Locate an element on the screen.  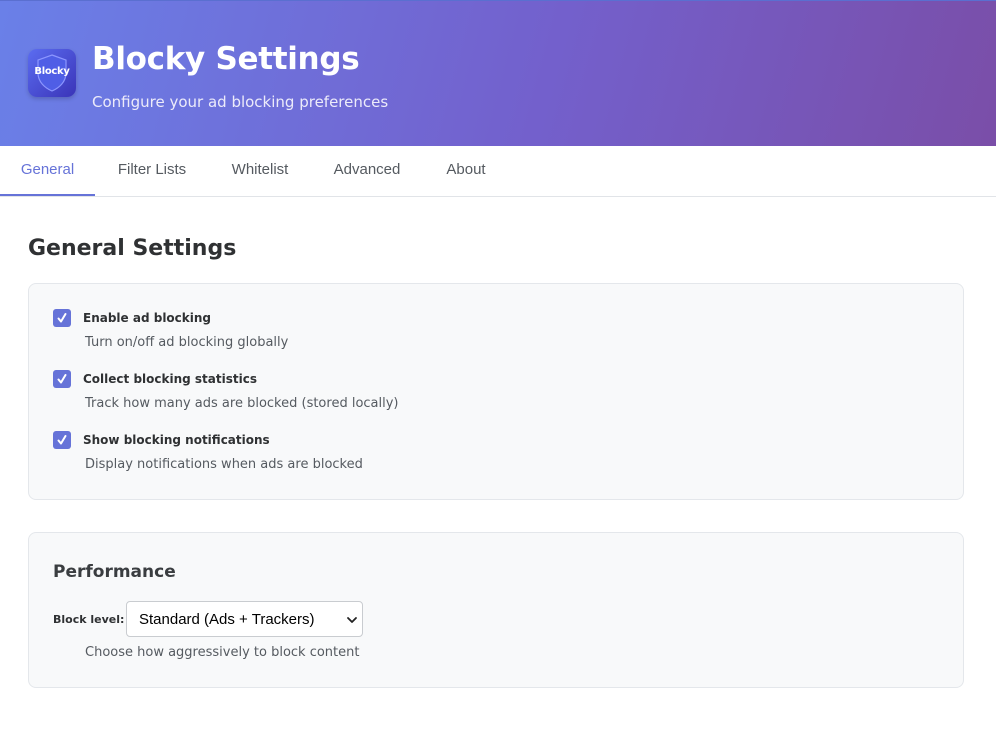
block-level-description: Choose how aggressively to block content is located at coordinates (222, 652).